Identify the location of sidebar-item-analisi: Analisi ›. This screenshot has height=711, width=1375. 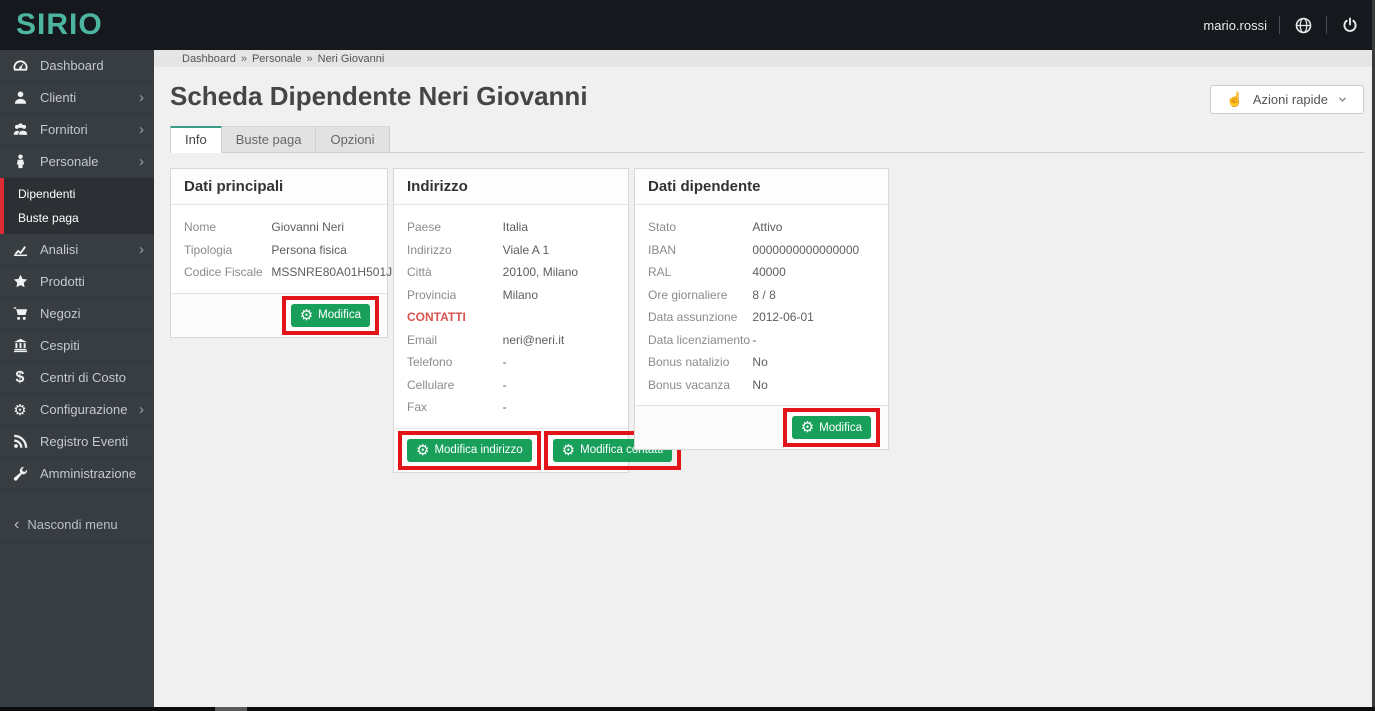
(77, 250).